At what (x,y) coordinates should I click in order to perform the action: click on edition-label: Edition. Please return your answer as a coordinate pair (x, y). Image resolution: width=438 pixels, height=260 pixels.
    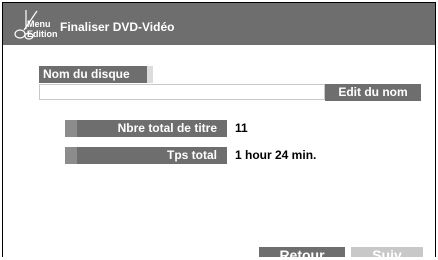
    Looking at the image, I should click on (42, 34).